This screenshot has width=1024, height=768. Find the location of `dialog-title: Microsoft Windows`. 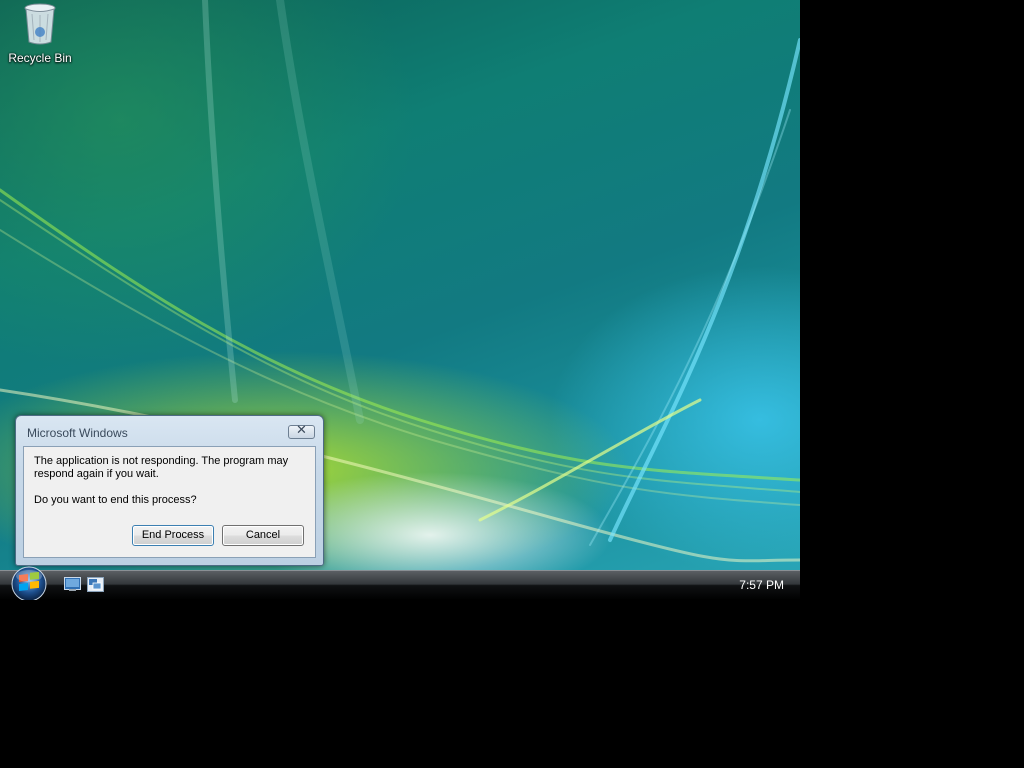

dialog-title: Microsoft Windows is located at coordinates (77, 433).